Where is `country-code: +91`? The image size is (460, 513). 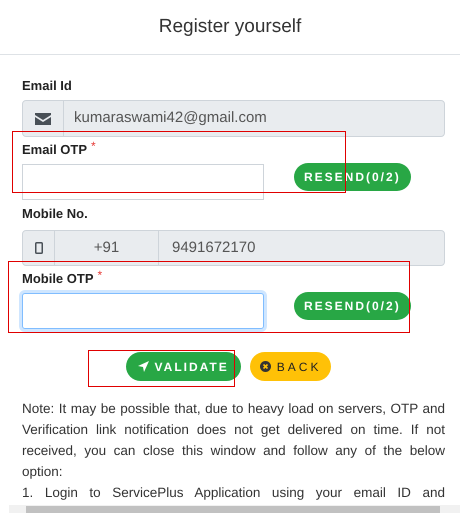 country-code: +91 is located at coordinates (107, 248).